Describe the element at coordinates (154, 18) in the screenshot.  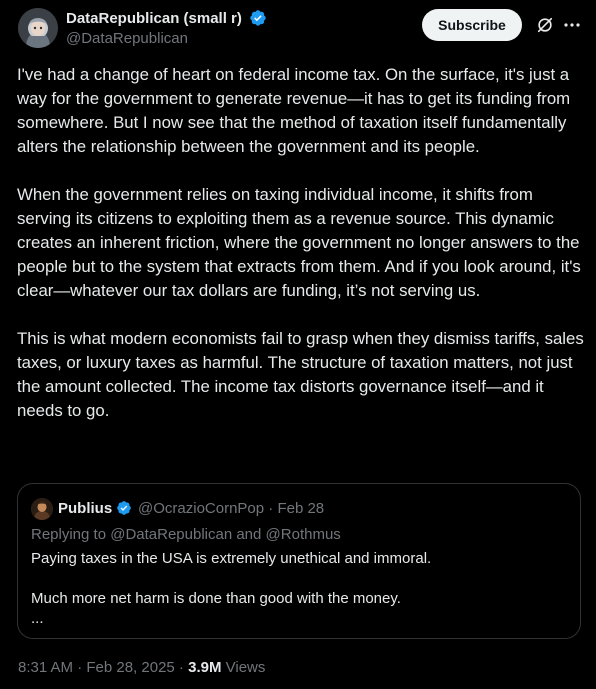
I see `author-display-name: DataRepublican (small r)` at that location.